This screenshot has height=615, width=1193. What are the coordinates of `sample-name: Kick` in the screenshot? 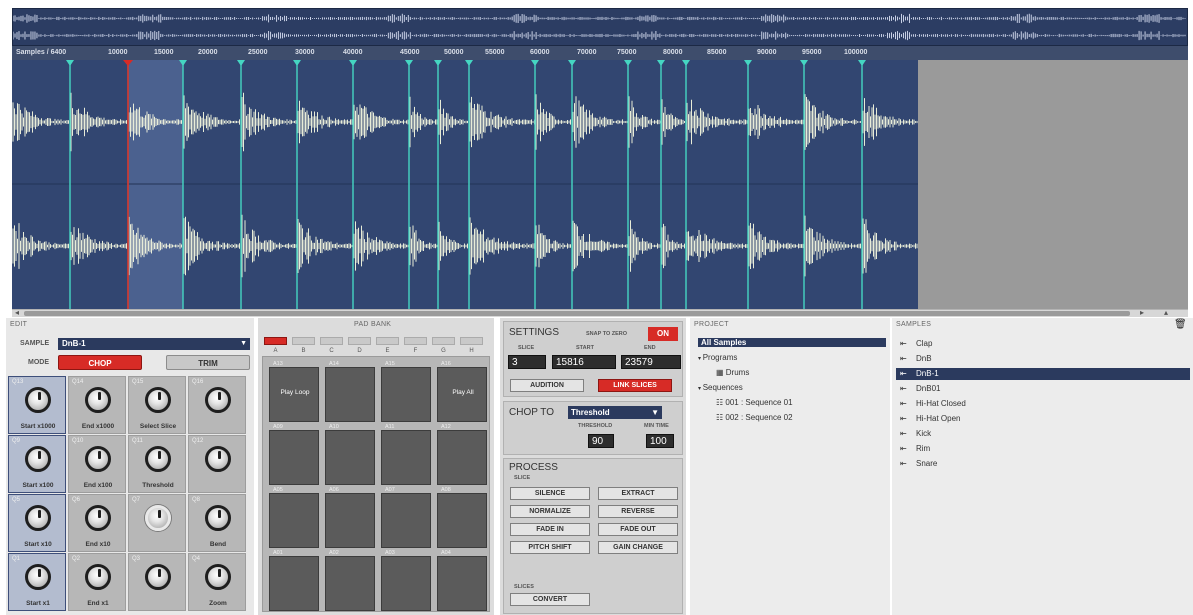 It's located at (924, 433).